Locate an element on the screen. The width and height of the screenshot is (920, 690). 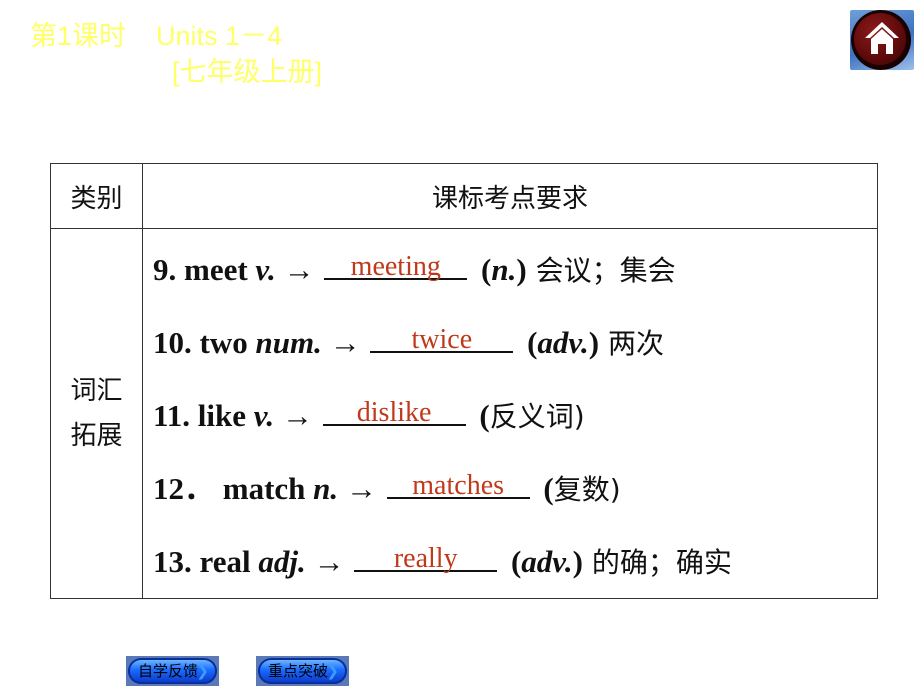
answer-blank: twice is located at coordinates (442, 336).